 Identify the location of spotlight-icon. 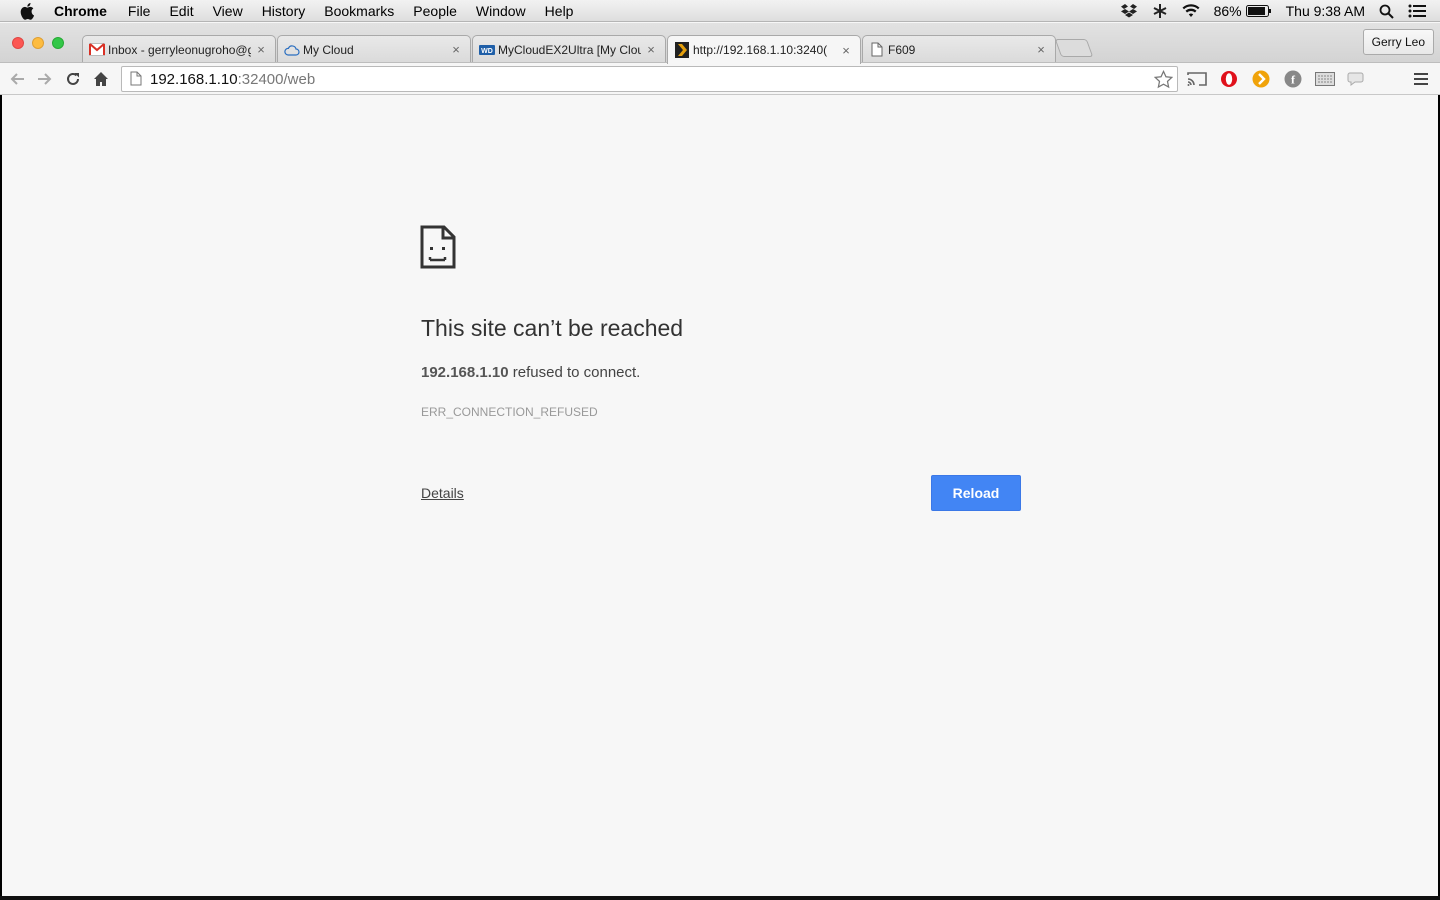
(1386, 11).